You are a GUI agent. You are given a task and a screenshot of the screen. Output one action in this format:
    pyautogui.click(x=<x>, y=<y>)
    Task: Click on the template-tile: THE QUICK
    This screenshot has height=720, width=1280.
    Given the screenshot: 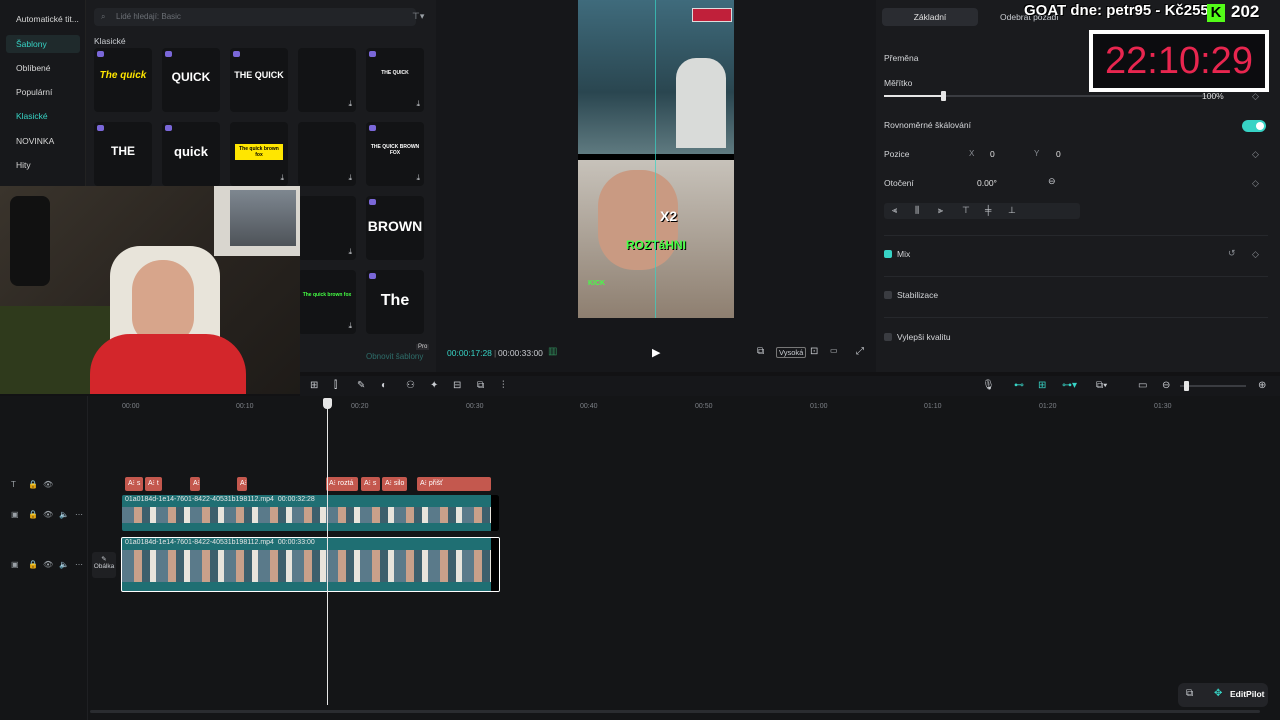 What is the action you would take?
    pyautogui.click(x=259, y=80)
    